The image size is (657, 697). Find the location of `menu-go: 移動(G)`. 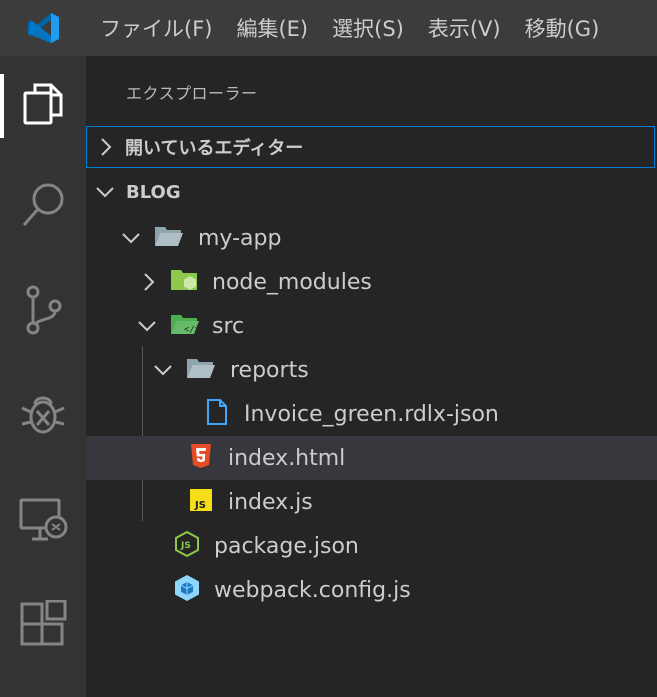

menu-go: 移動(G) is located at coordinates (562, 28).